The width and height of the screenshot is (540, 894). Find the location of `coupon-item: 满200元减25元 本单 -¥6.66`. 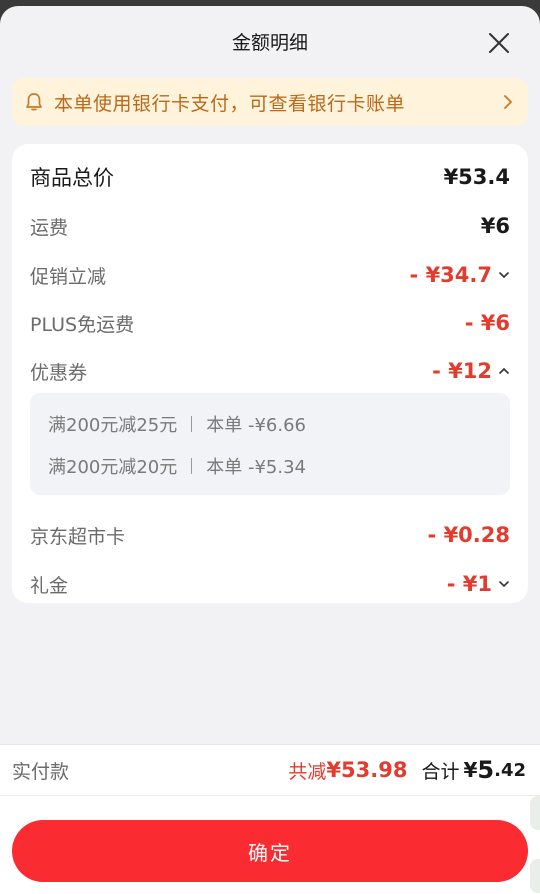

coupon-item: 满200元减25元 本单 -¥6.66 is located at coordinates (177, 424).